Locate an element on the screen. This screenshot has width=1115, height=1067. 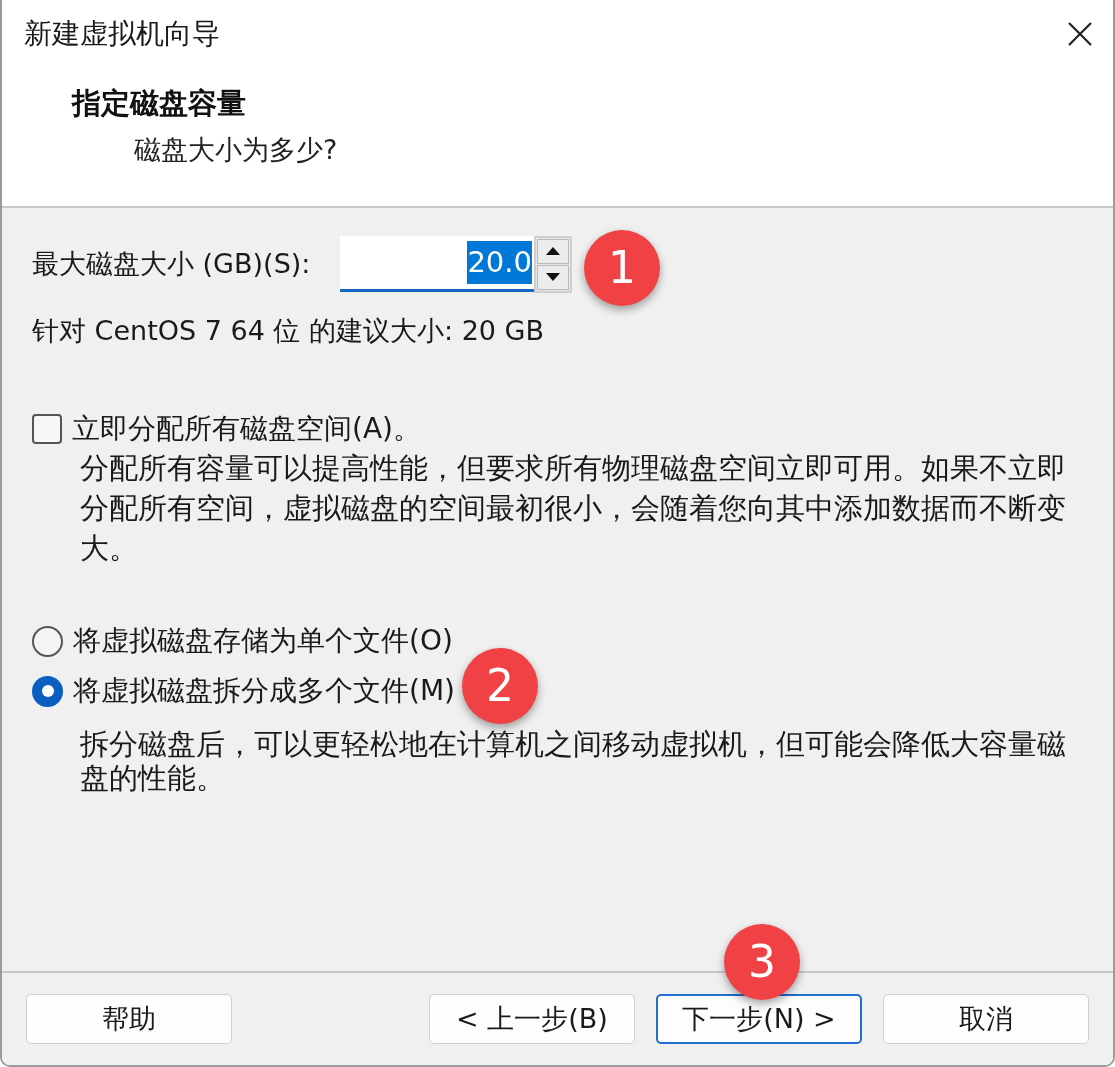
page-subtitle: 磁盘大小为多少? is located at coordinates (236, 150).